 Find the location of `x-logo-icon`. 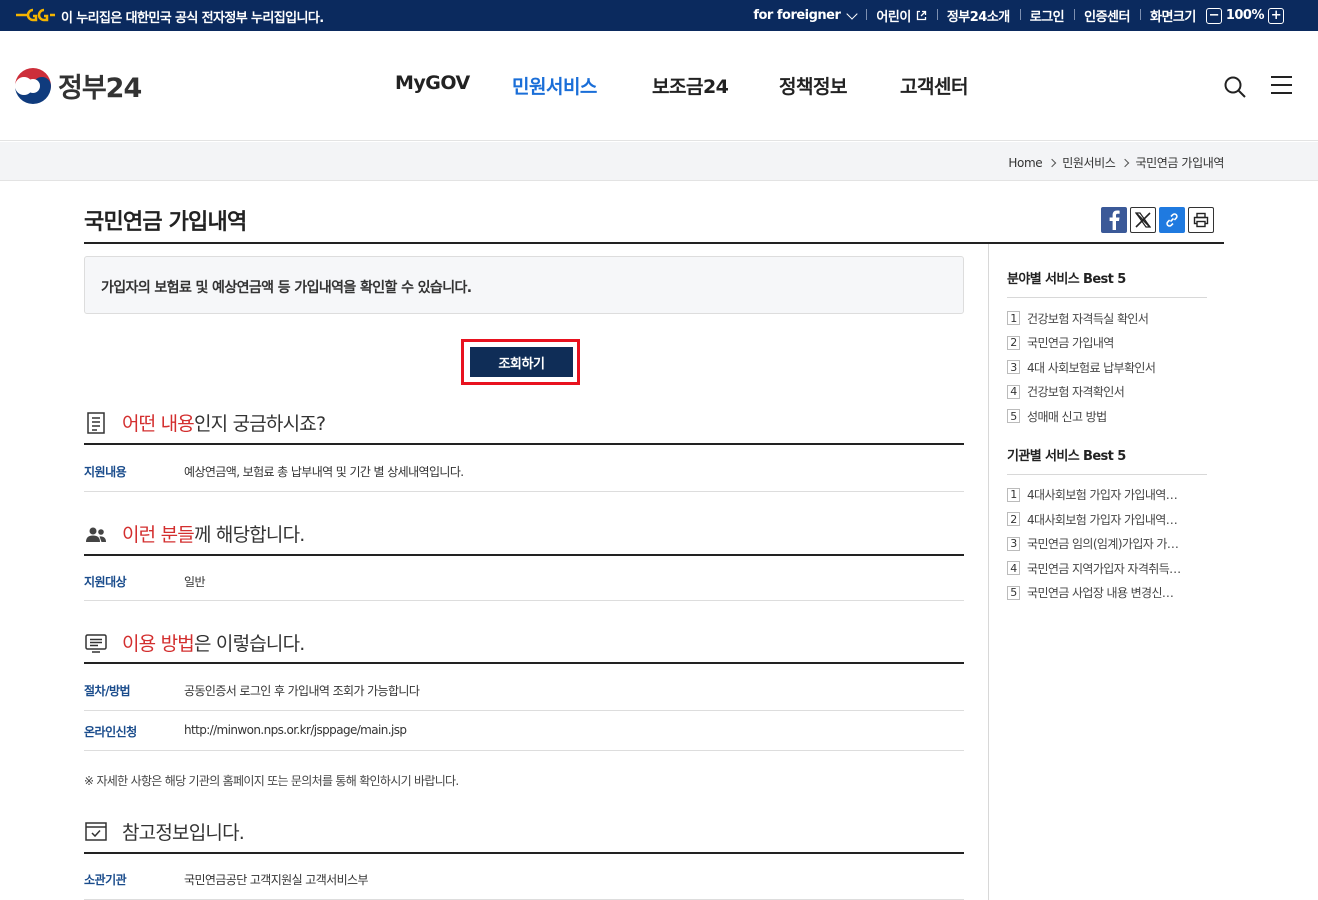

x-logo-icon is located at coordinates (1143, 220).